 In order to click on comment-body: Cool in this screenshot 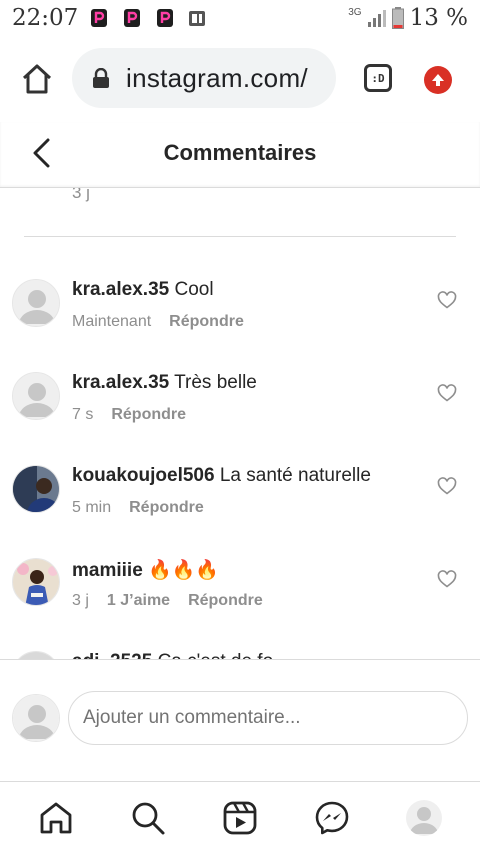, I will do `click(194, 289)`.